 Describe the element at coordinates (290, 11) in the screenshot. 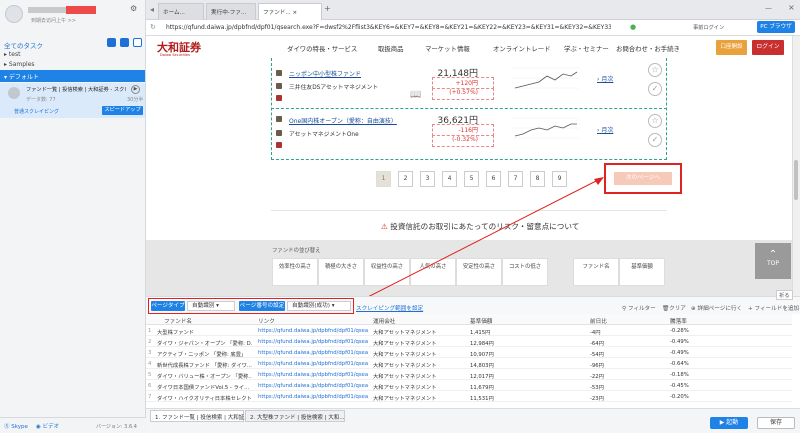

I see `tab-fund: ファンド... ×` at that location.